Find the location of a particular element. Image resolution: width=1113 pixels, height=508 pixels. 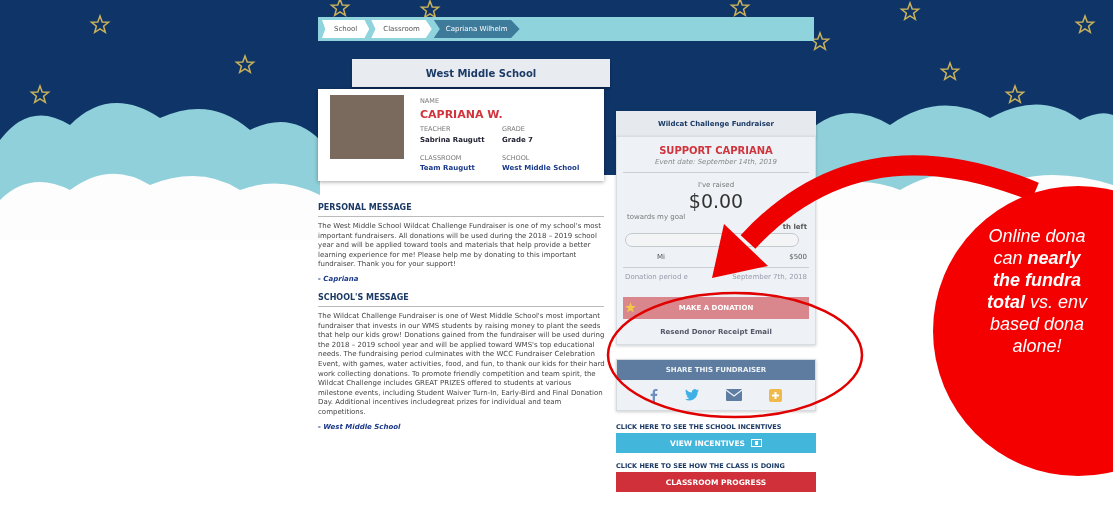

section-heading: SCHOOL'S MESSAGE is located at coordinates (461, 299).